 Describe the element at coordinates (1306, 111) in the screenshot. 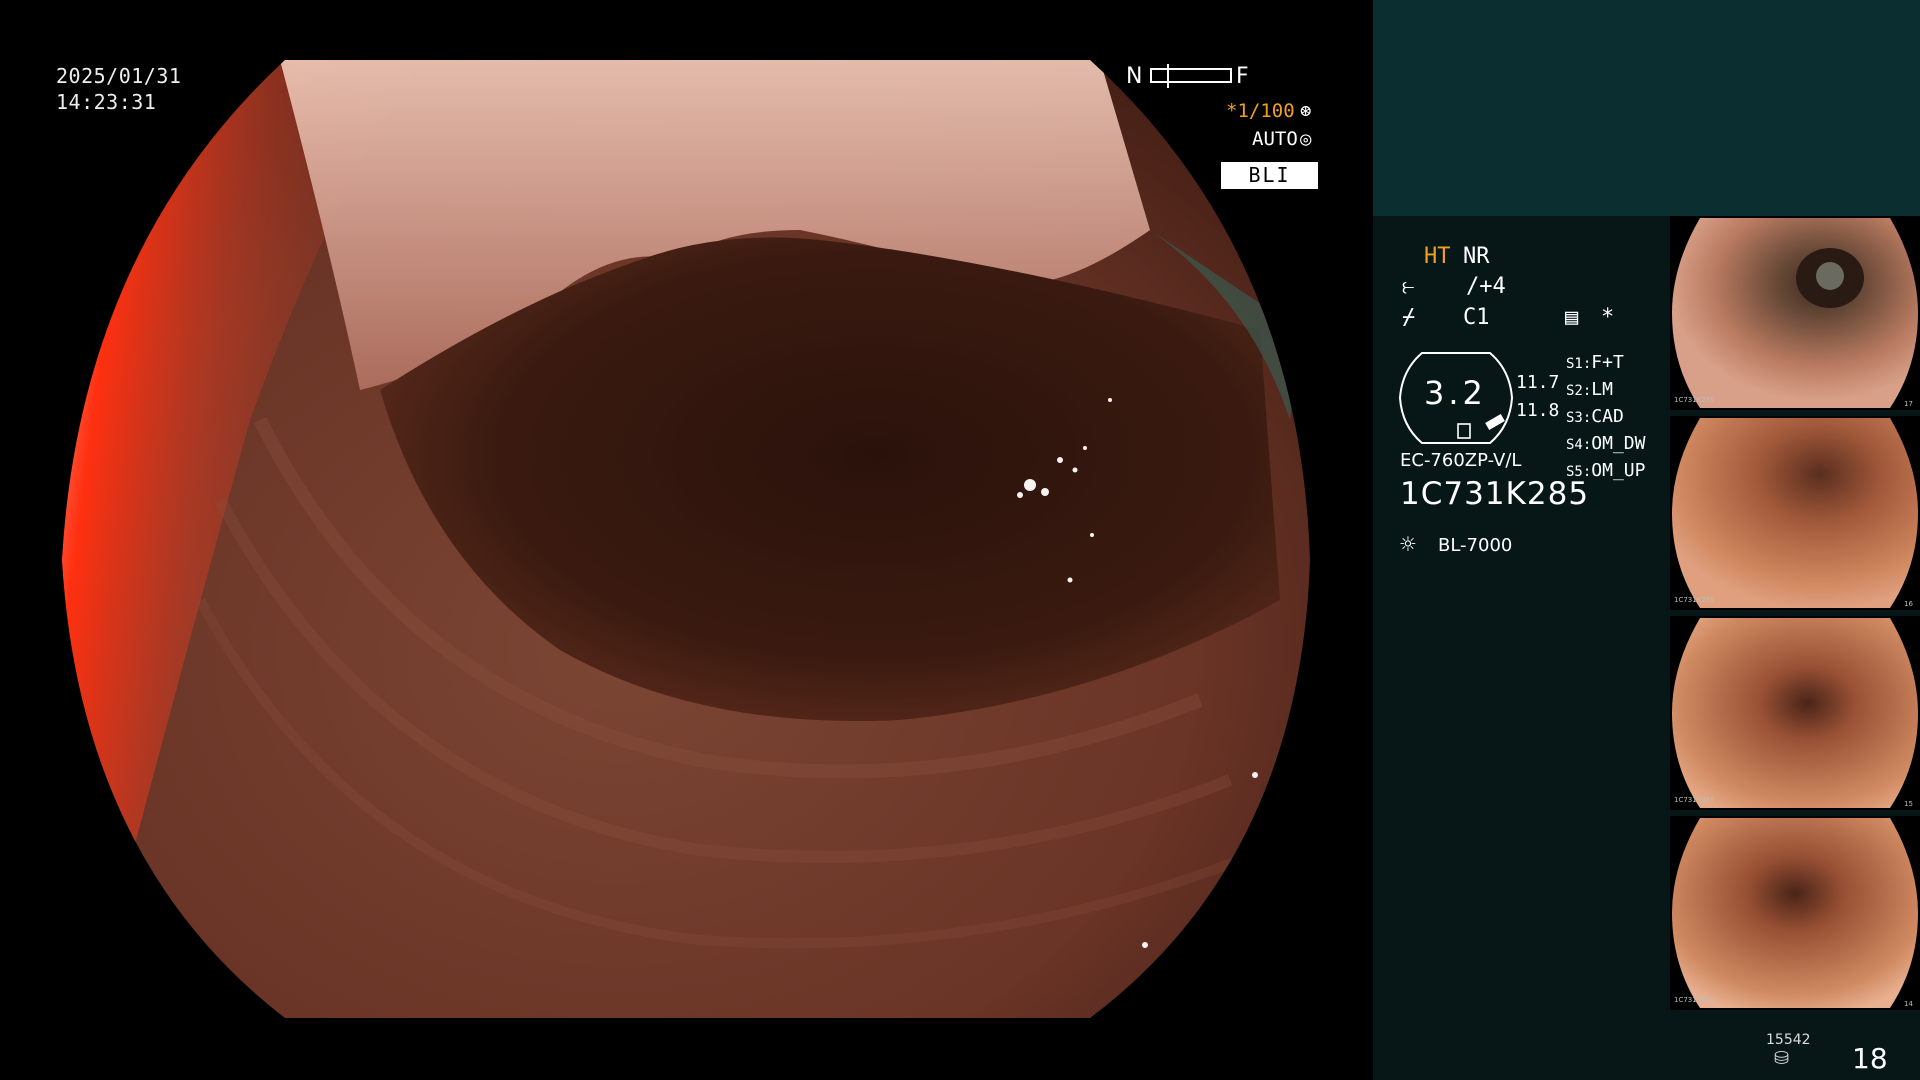

I see `shutter-icon: ⊛` at that location.